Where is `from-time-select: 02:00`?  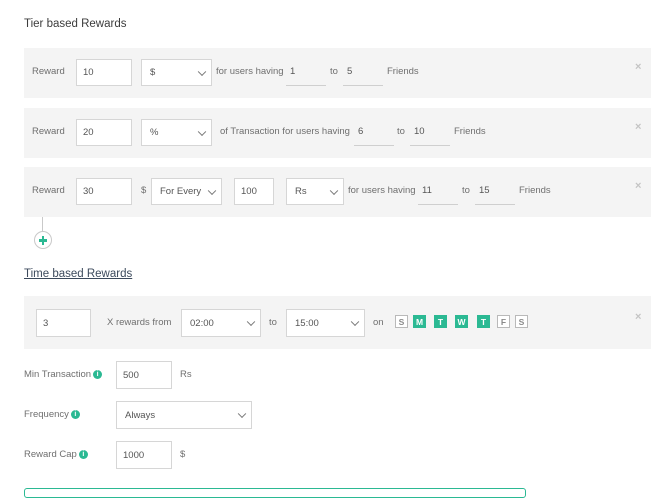 from-time-select: 02:00 is located at coordinates (221, 323).